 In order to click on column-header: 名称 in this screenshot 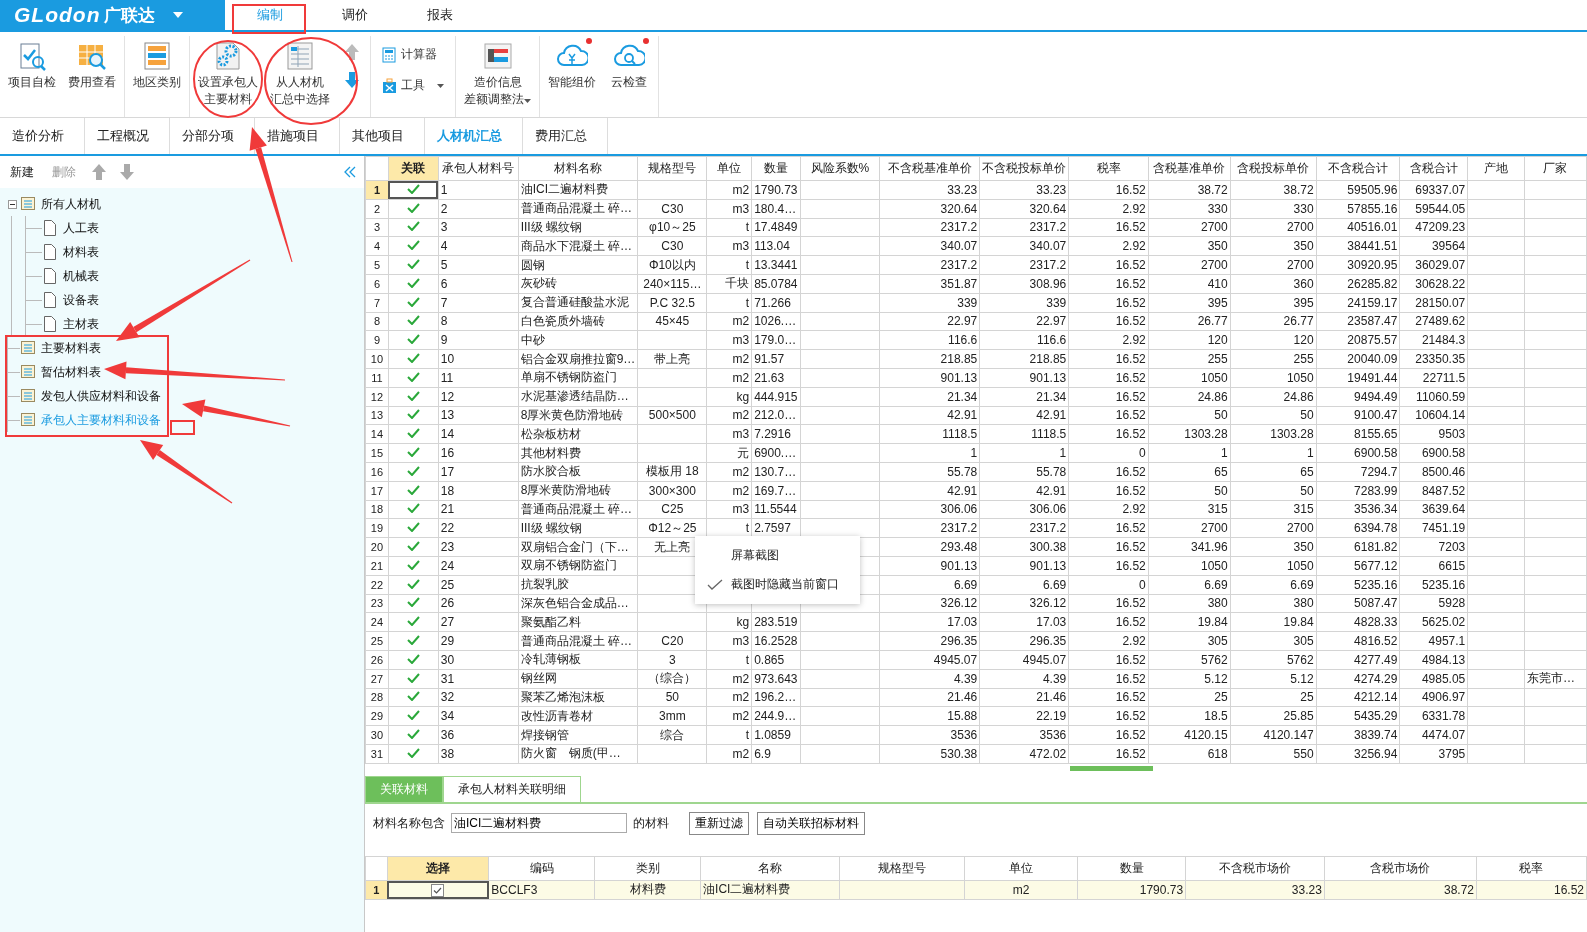, I will do `click(770, 868)`.